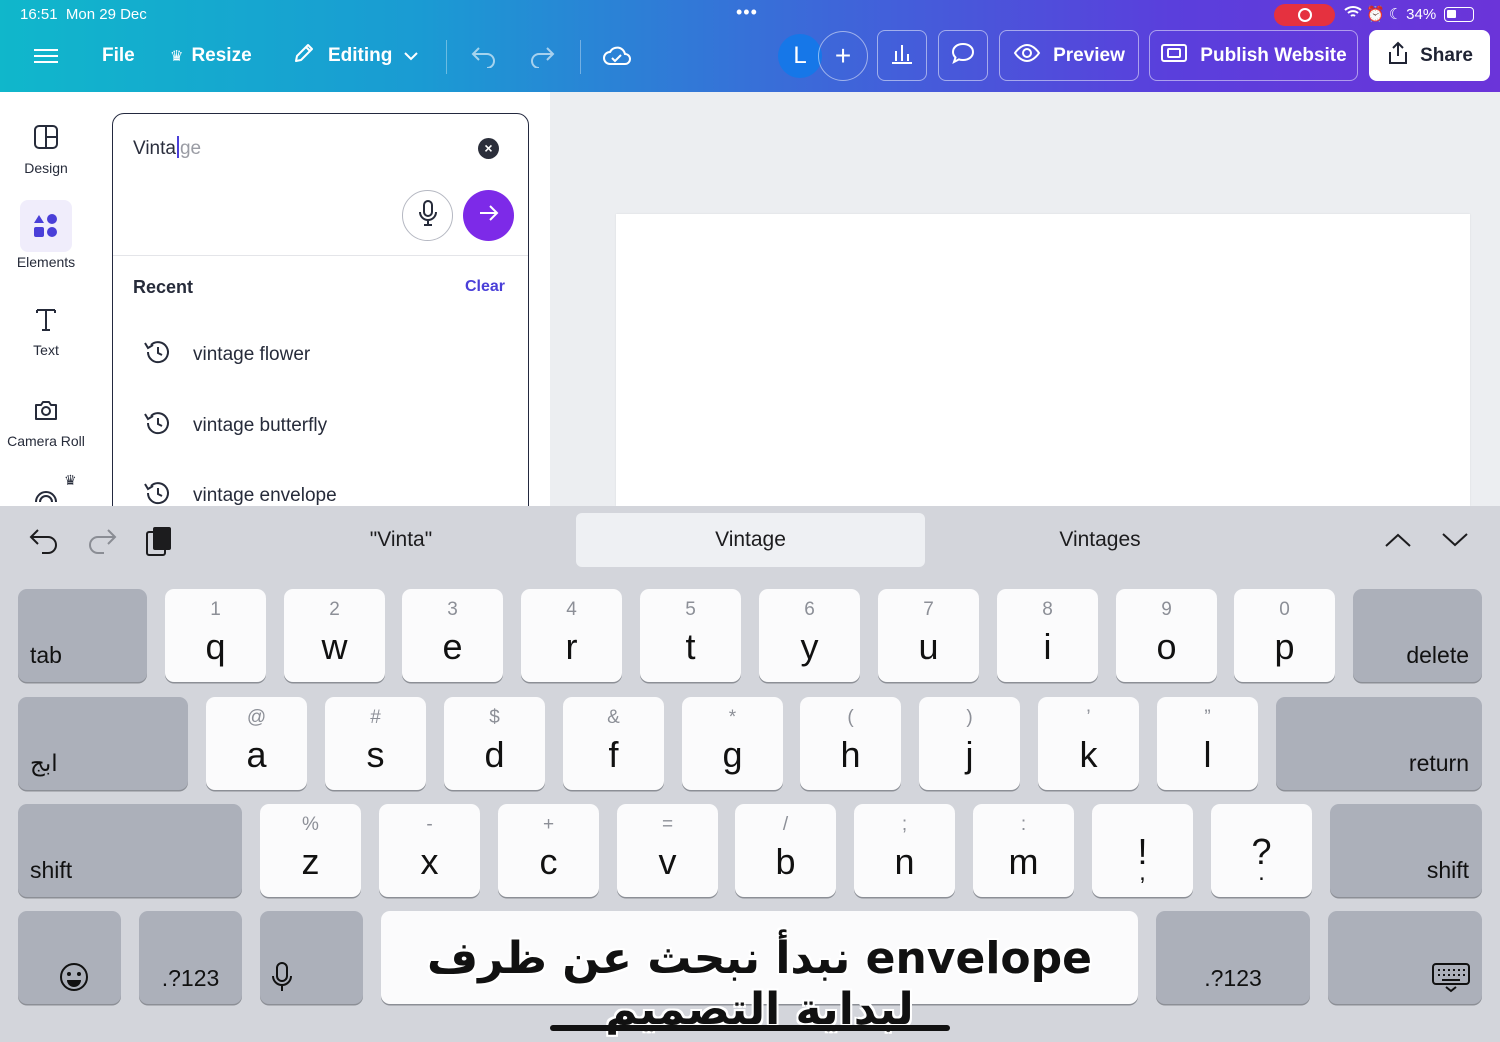 This screenshot has height=1042, width=1500. What do you see at coordinates (74, 979) in the screenshot?
I see `emoji-icon` at bounding box center [74, 979].